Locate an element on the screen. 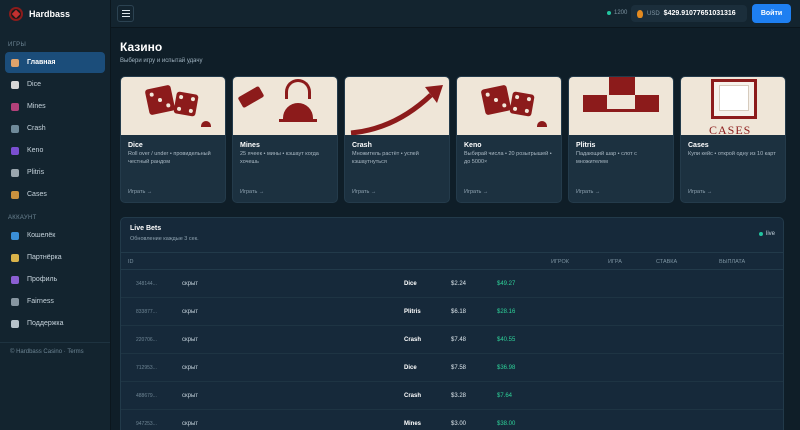  card-desc: Падающий шар • слот с множителем is located at coordinates (606, 158).